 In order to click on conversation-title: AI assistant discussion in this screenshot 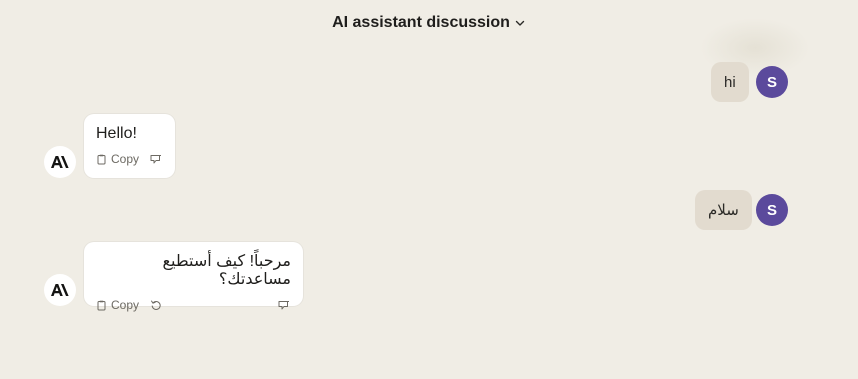, I will do `click(421, 22)`.